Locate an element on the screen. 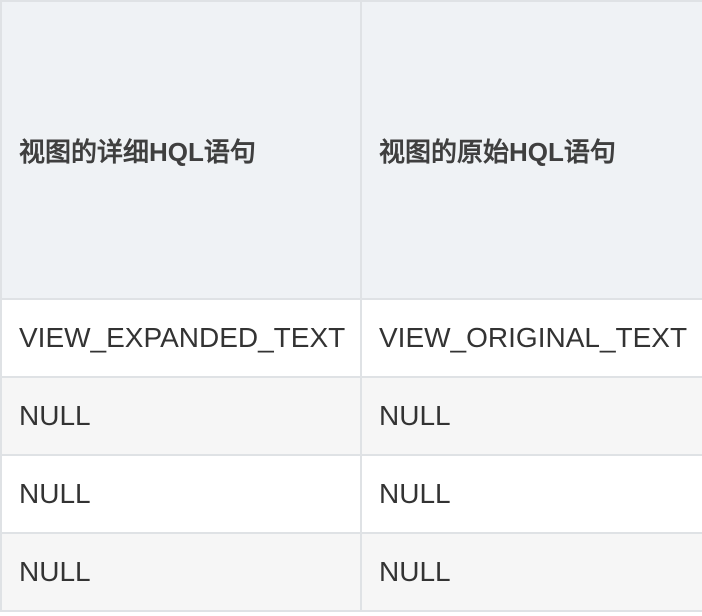 The height and width of the screenshot is (616, 702). table-row: VIEW_EXPANDED_TEXT VIEW_ORIGINAL_TEXT is located at coordinates (351, 338).